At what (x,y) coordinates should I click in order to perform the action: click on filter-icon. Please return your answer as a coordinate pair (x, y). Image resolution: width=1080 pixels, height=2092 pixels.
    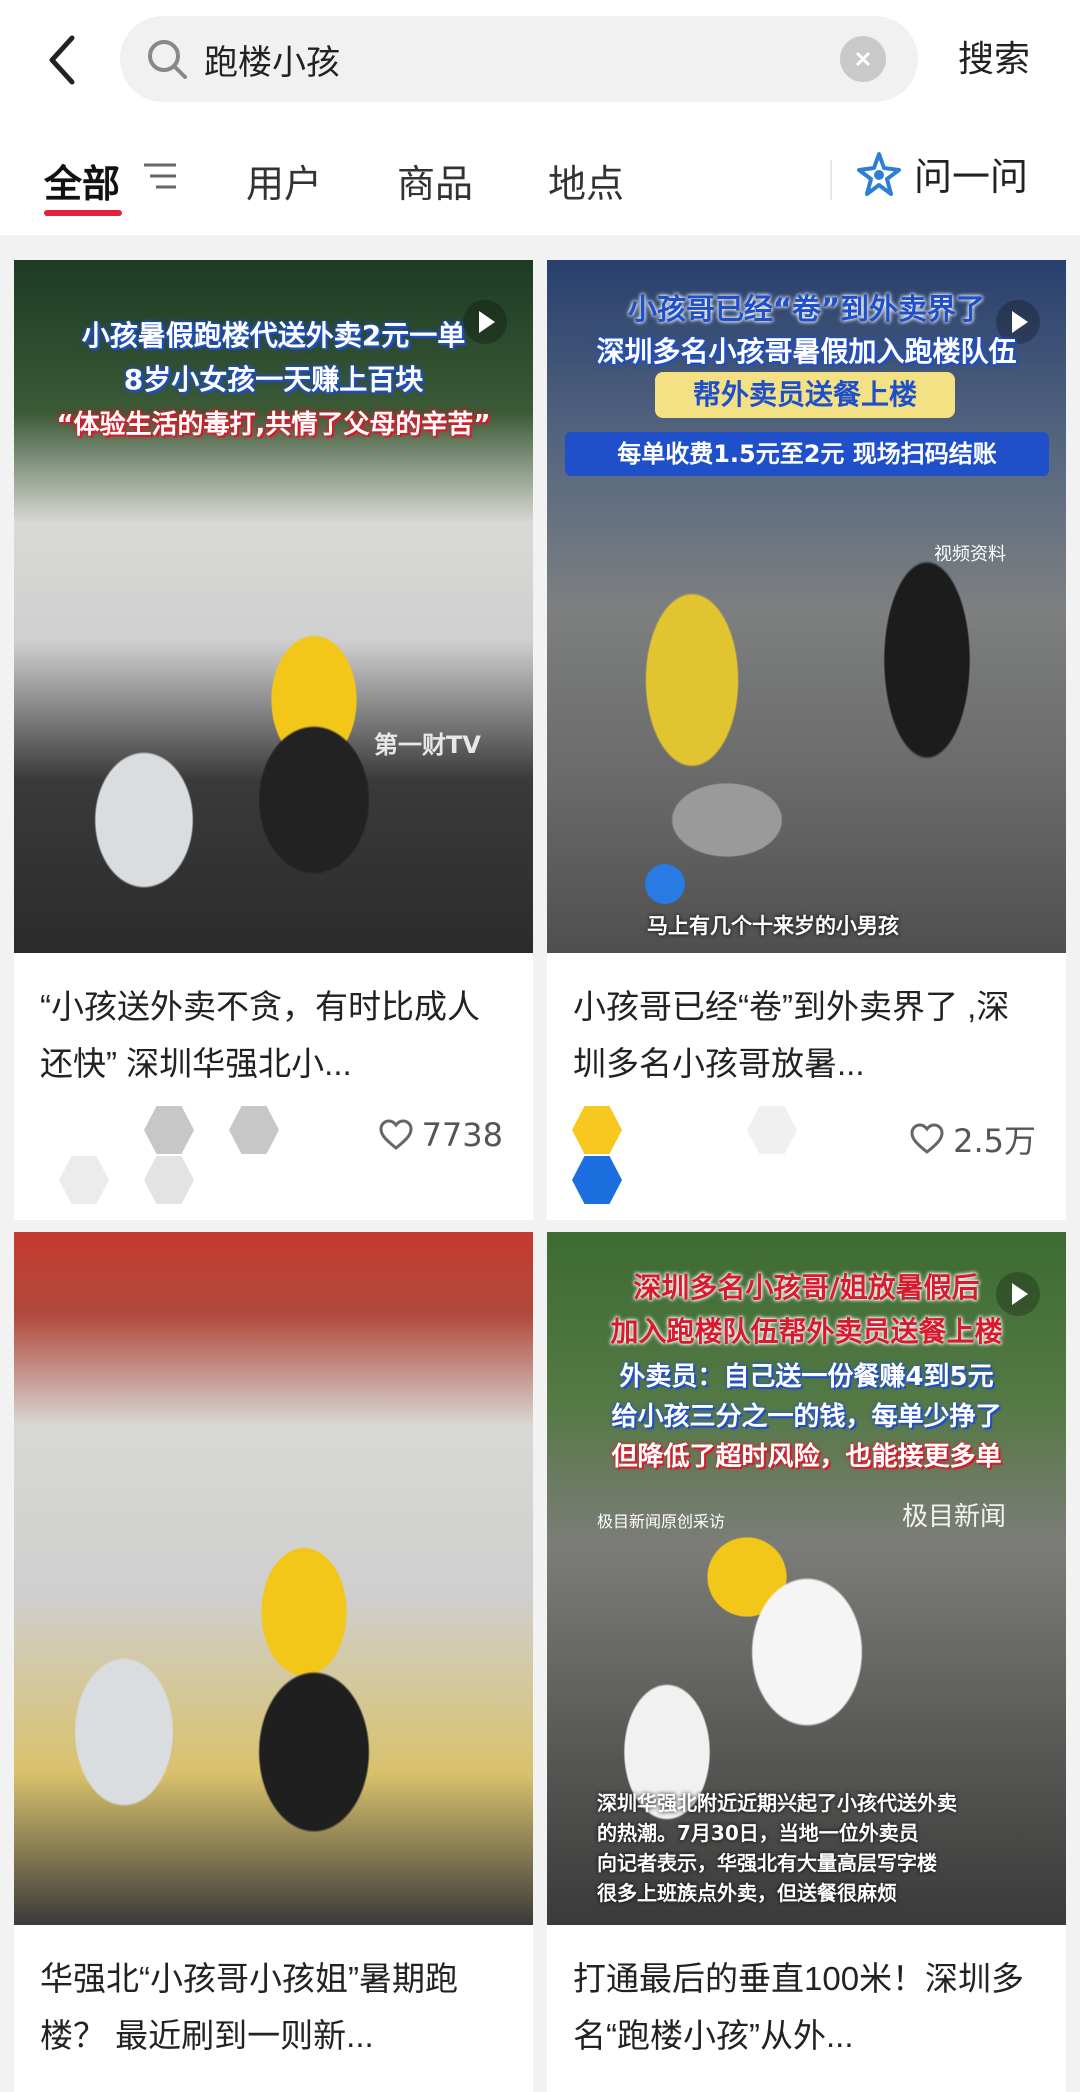
    Looking at the image, I should click on (160, 176).